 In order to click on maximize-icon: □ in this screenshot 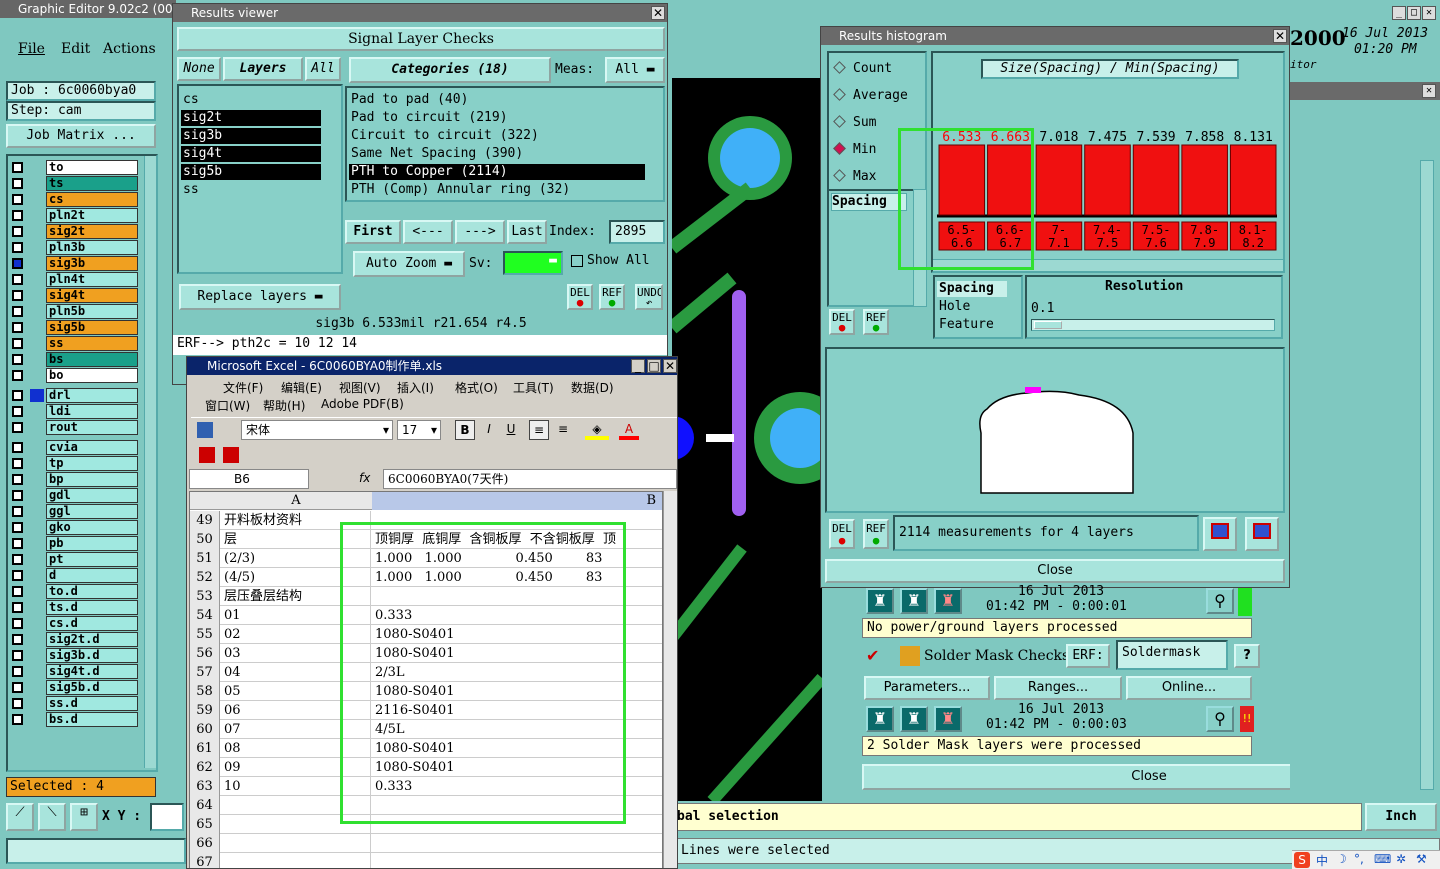, I will do `click(1414, 13)`.